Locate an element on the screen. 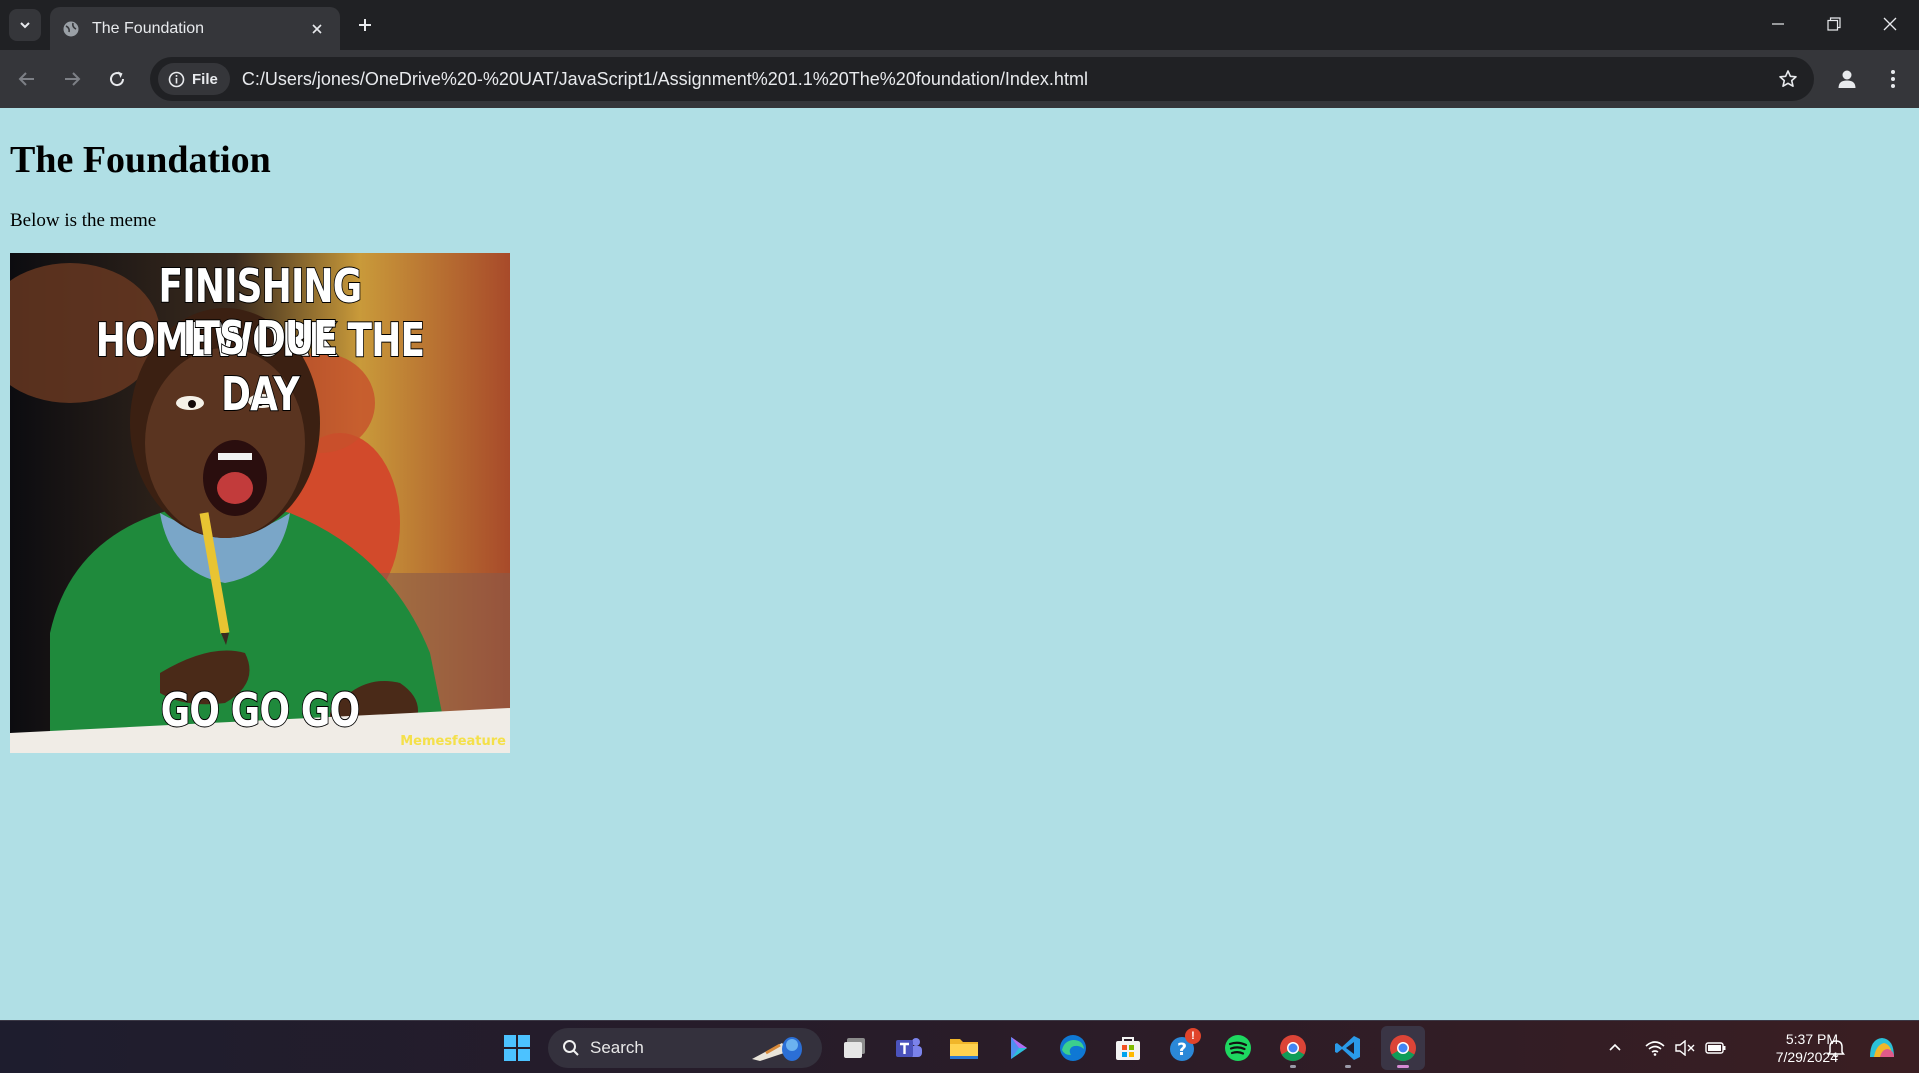 The width and height of the screenshot is (1919, 1073). edge-button is located at coordinates (1073, 1048).